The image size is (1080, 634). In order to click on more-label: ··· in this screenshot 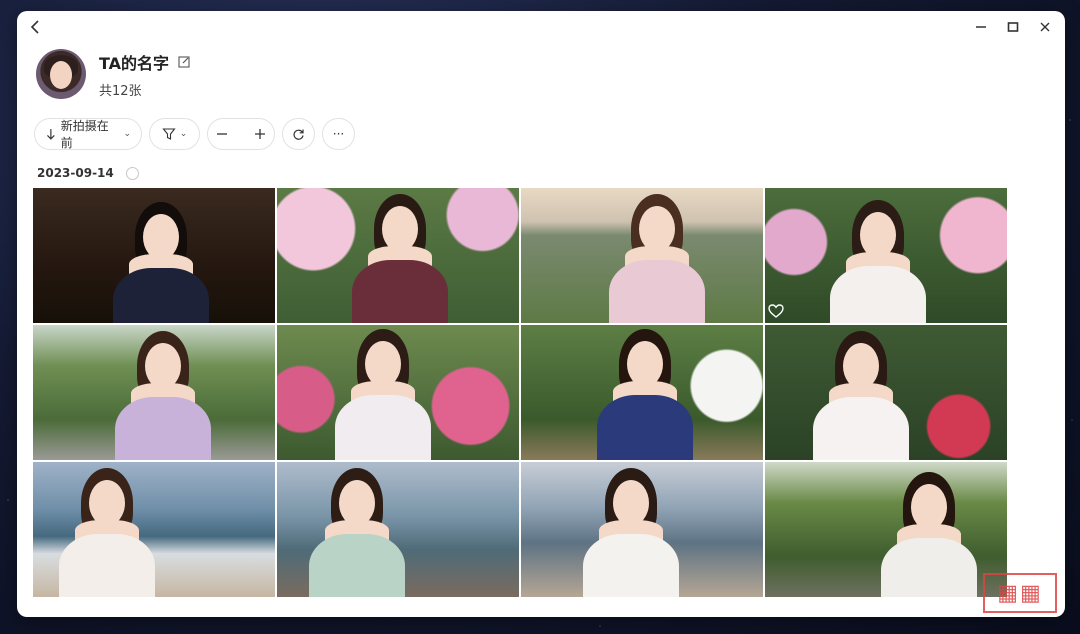, I will do `click(338, 134)`.